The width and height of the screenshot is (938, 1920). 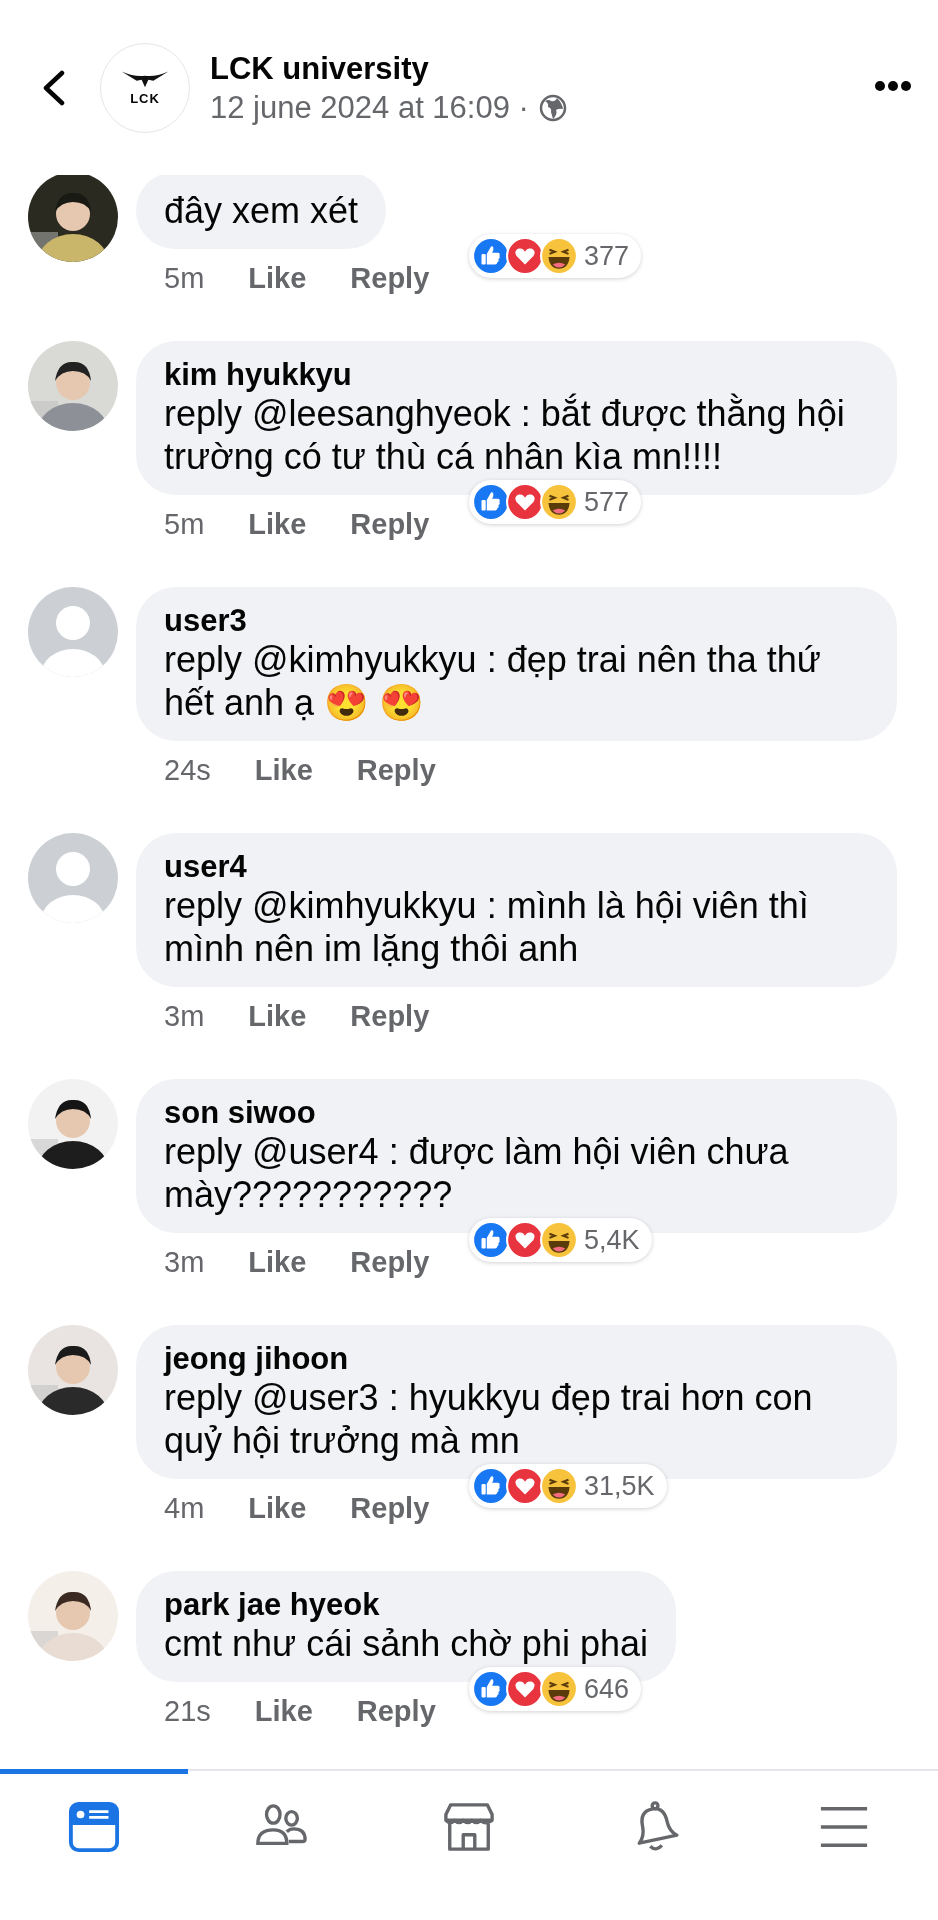 I want to click on comment-text: reply @kimhyukkyu : mình là hội viên thì mình nên im lặng thôi anh, so click(x=487, y=927).